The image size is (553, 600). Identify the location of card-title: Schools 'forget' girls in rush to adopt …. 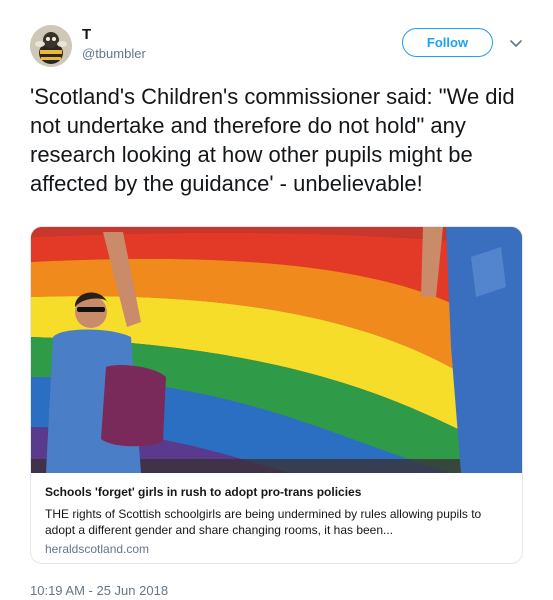
(203, 492).